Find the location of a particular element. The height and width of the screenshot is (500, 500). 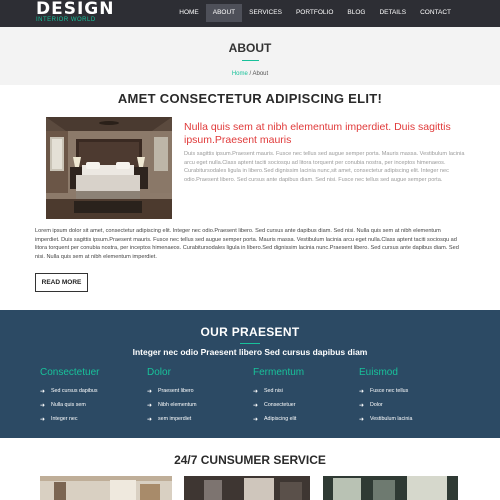

bedroom-illustration is located at coordinates (109, 168).